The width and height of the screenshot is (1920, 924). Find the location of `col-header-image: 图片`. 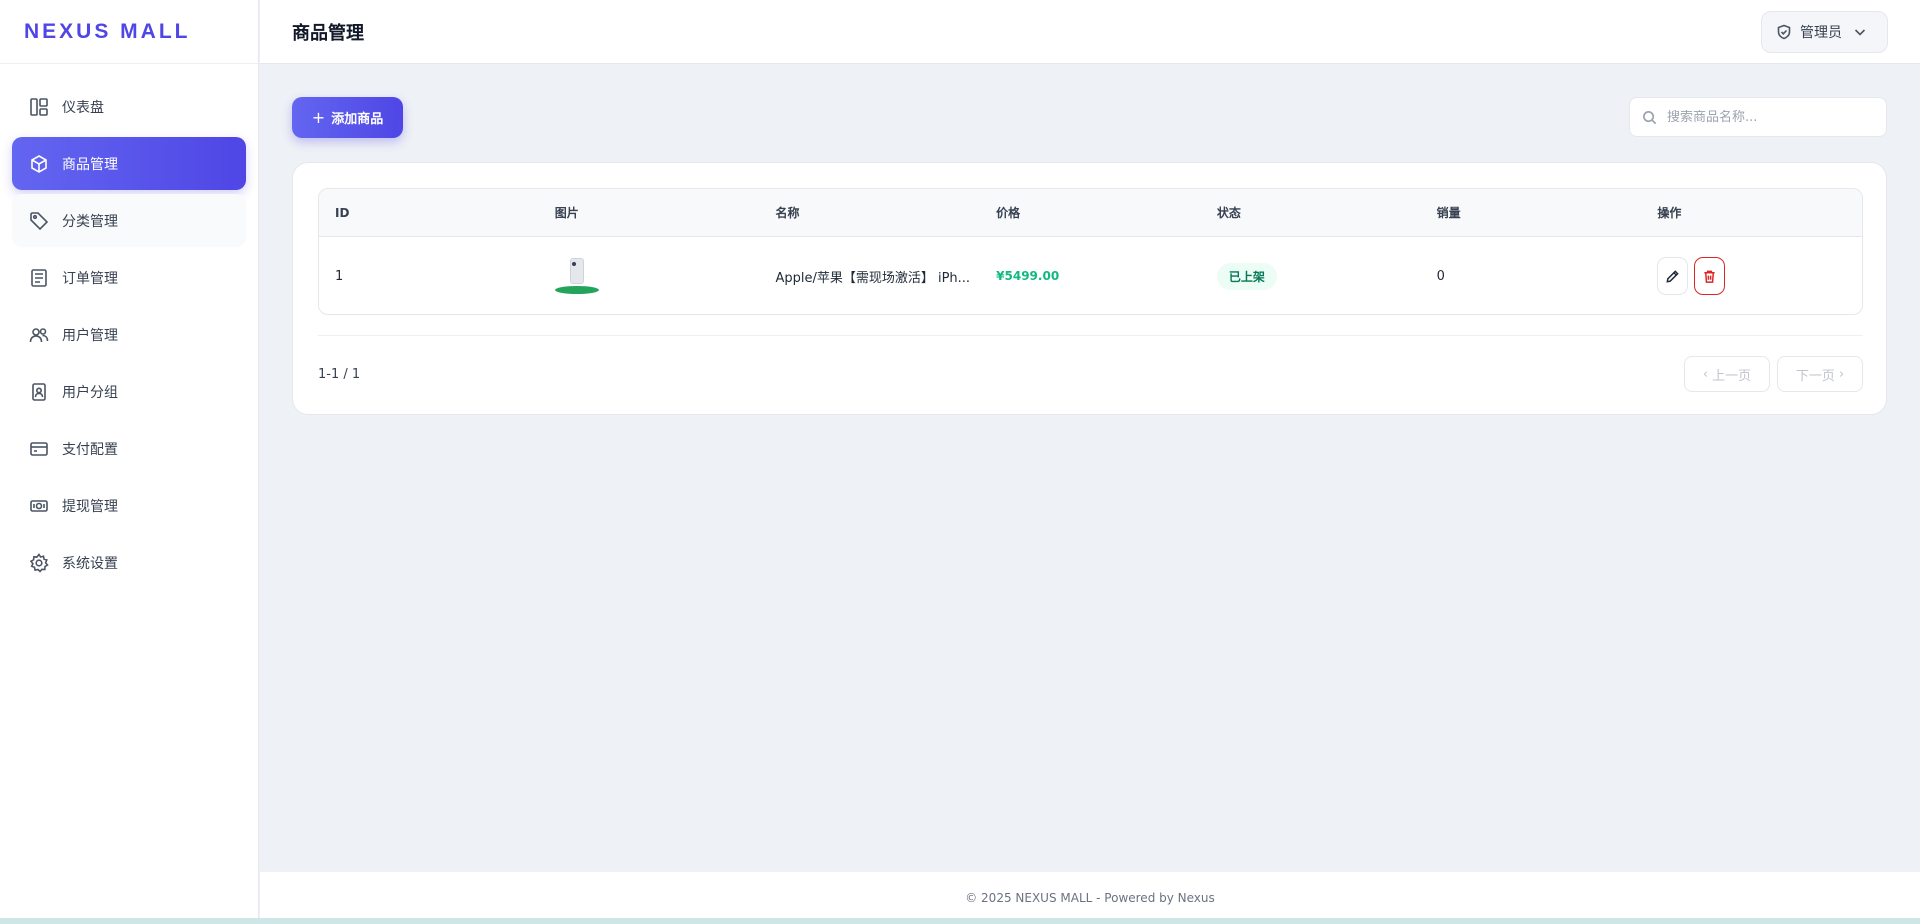

col-header-image: 图片 is located at coordinates (566, 213).